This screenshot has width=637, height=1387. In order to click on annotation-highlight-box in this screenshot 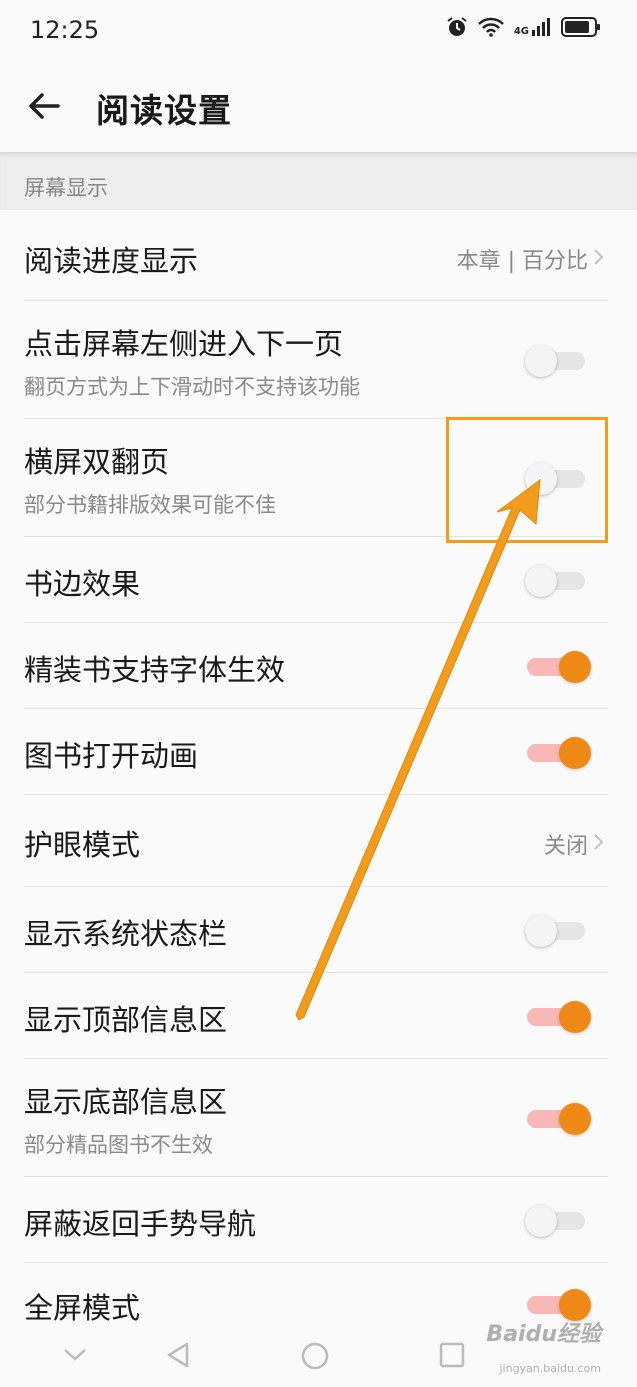, I will do `click(527, 480)`.